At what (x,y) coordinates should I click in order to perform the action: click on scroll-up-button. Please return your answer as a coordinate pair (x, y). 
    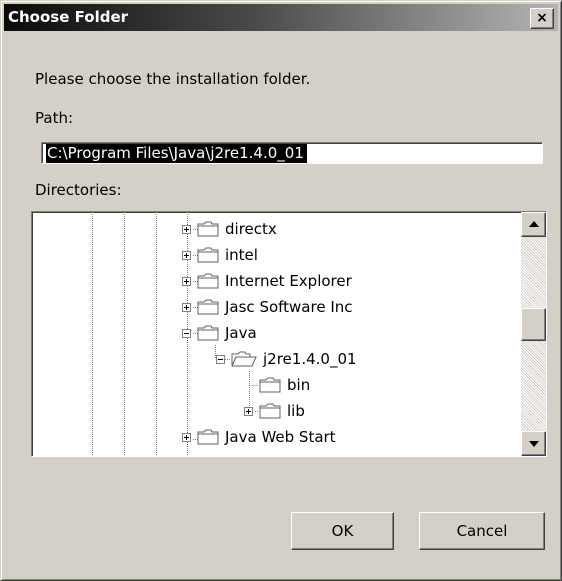
    Looking at the image, I should click on (533, 224).